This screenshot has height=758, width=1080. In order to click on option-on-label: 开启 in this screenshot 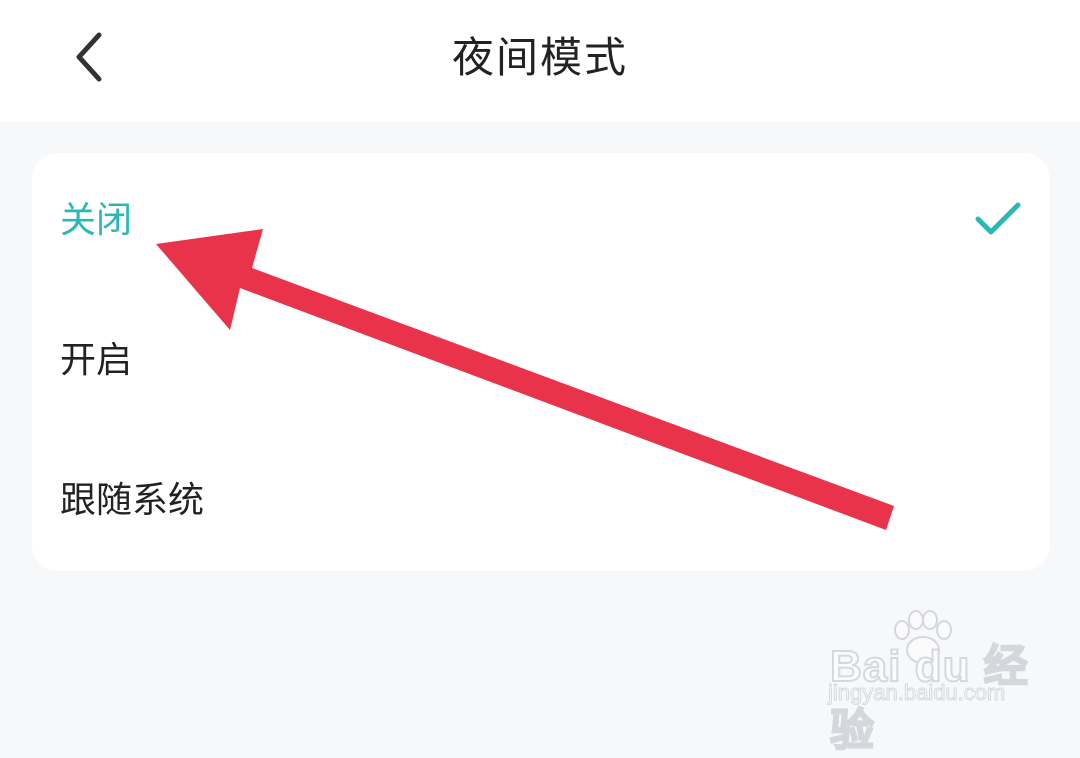, I will do `click(96, 360)`.